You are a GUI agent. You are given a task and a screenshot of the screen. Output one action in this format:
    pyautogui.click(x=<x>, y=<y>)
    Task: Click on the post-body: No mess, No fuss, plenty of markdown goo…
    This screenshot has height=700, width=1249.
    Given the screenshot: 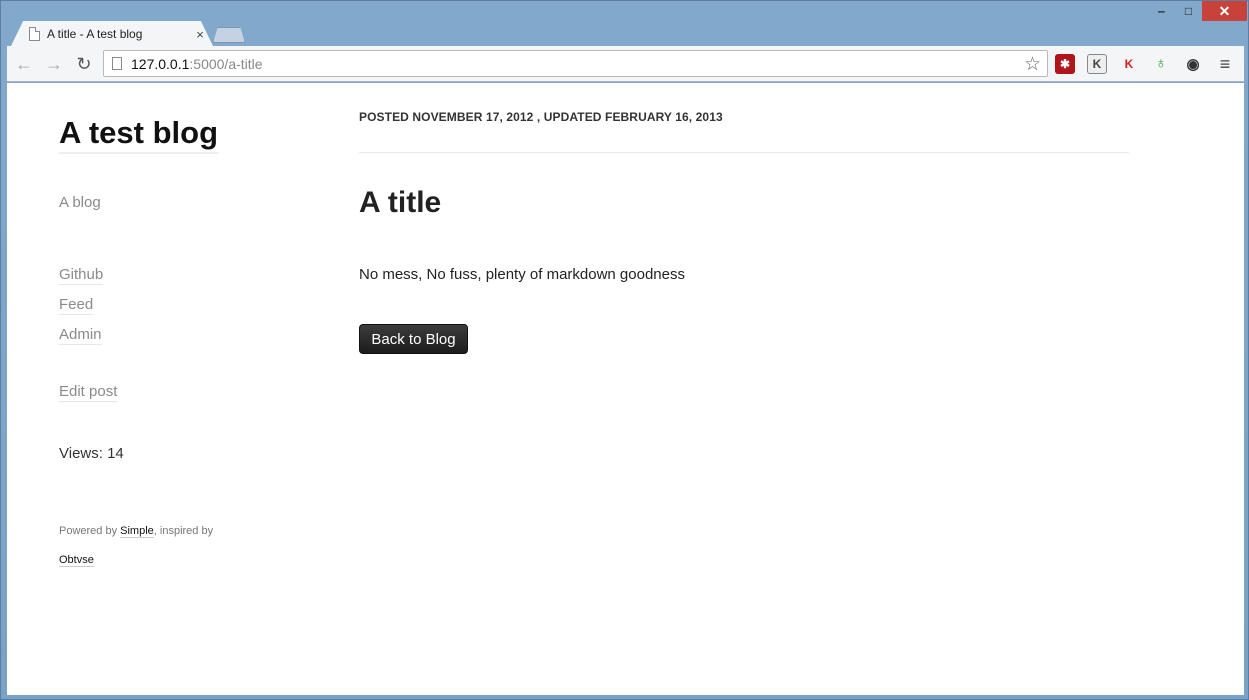 What is the action you would take?
    pyautogui.click(x=522, y=274)
    